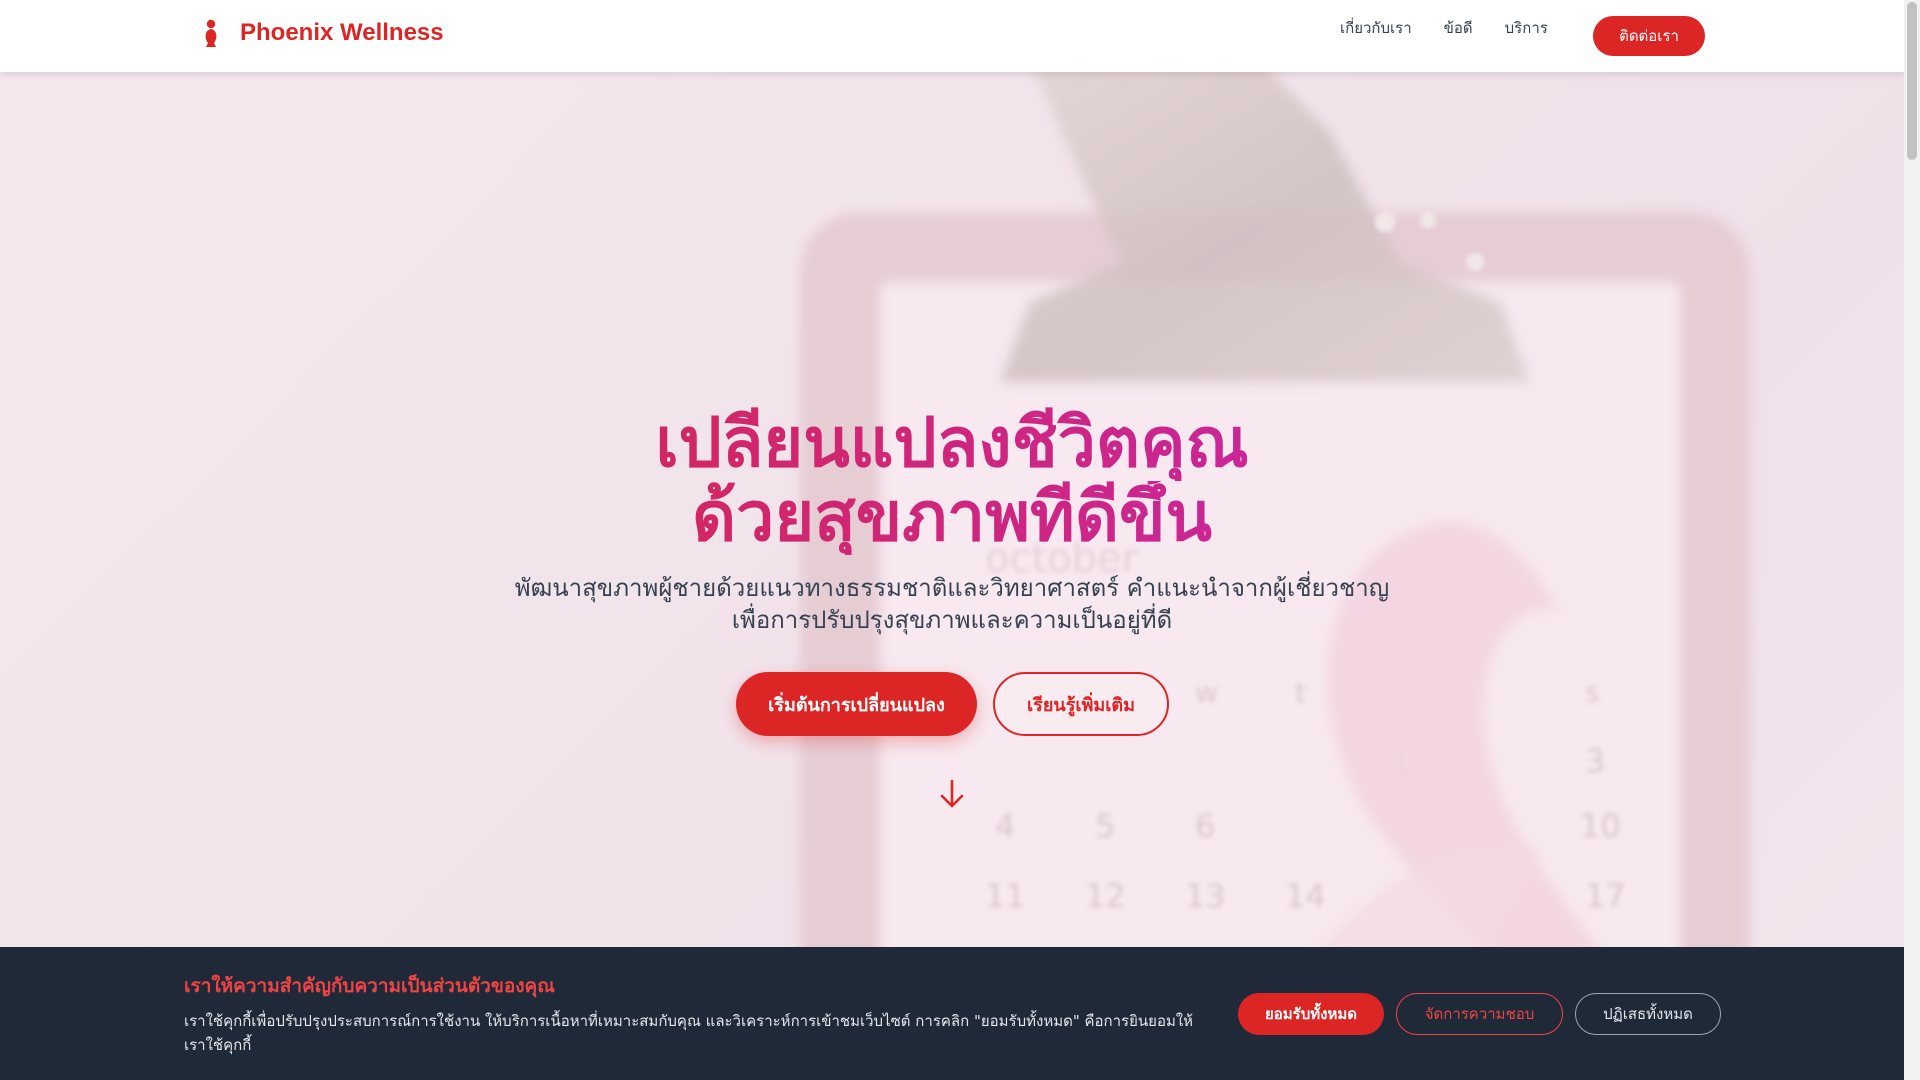  What do you see at coordinates (952, 518) in the screenshot?
I see `hero-title-line-2: ด้วยสุขภาพที่ดีขึ้น` at bounding box center [952, 518].